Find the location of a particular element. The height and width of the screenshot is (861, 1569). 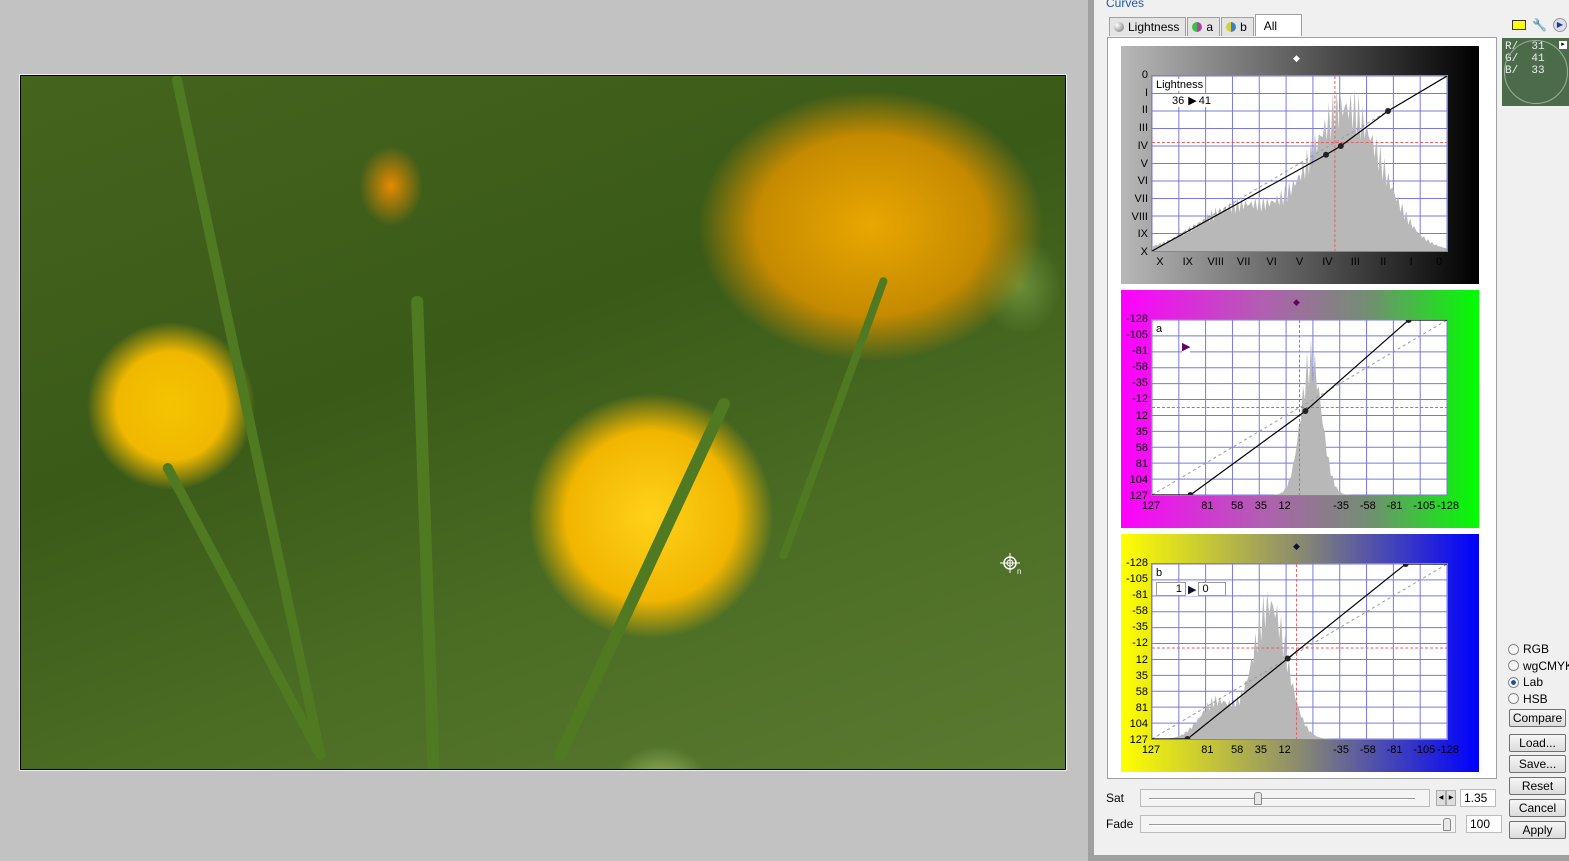

lightness-channel-icon is located at coordinates (1119, 27).